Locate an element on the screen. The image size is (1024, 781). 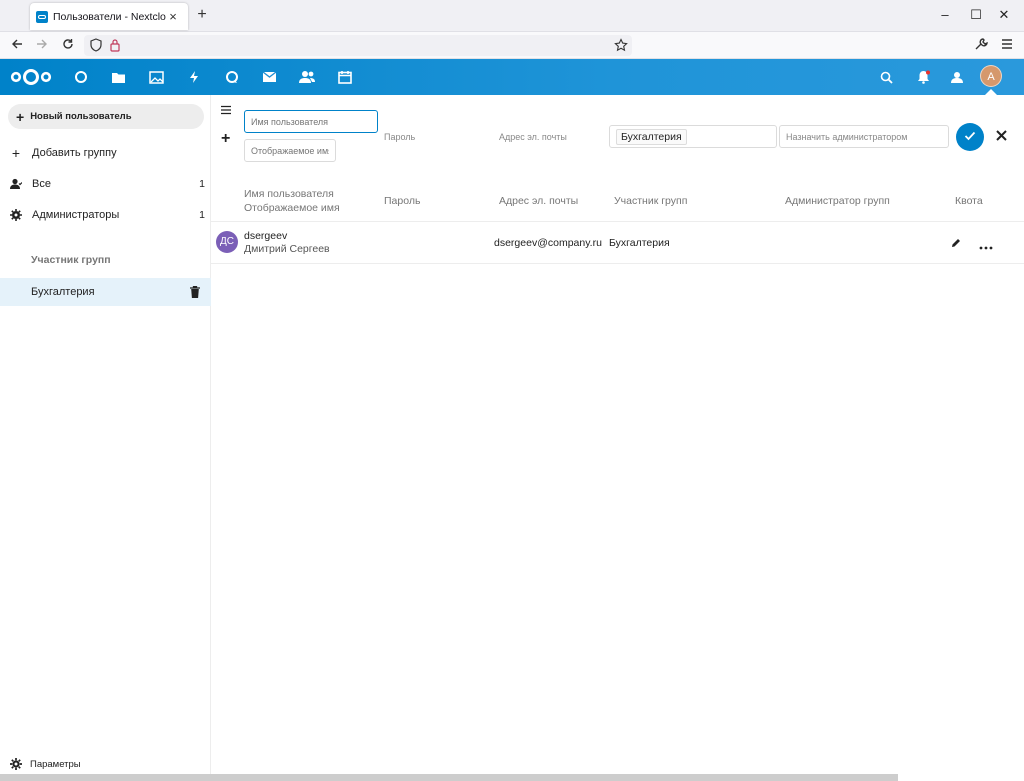
talk-icon is located at coordinates (232, 77).